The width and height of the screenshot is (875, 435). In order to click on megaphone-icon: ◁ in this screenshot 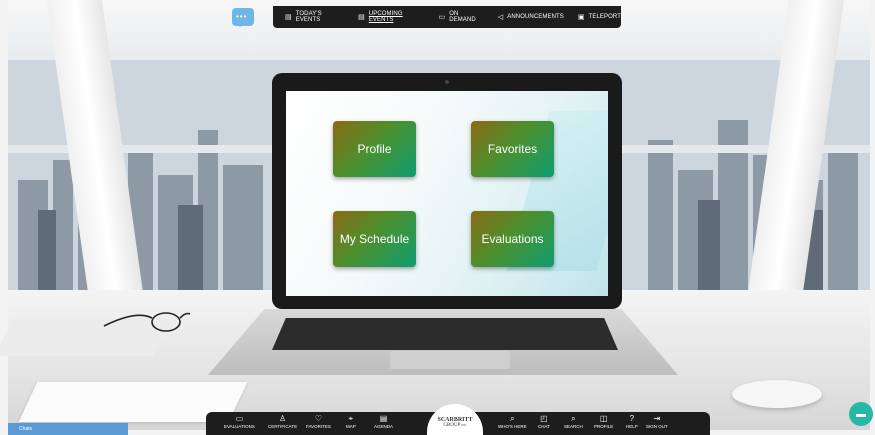, I will do `click(500, 17)`.